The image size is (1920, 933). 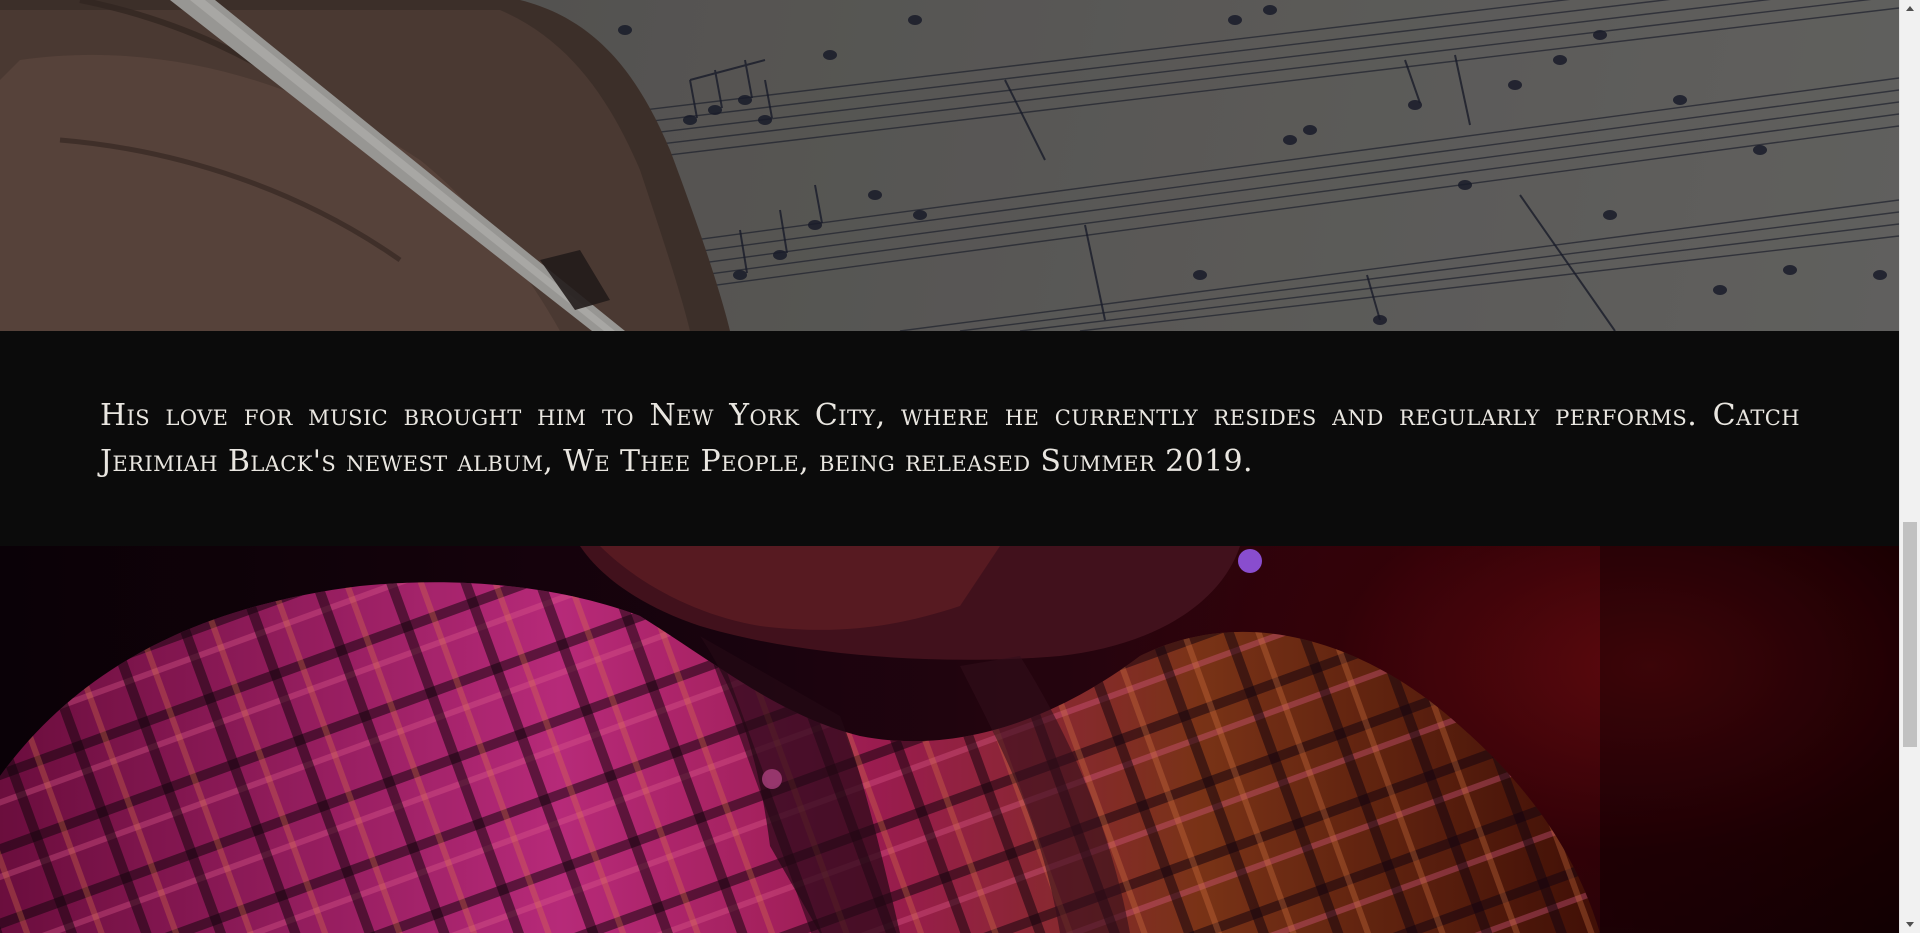 I want to click on vertical-scrollbar, so click(x=1909, y=466).